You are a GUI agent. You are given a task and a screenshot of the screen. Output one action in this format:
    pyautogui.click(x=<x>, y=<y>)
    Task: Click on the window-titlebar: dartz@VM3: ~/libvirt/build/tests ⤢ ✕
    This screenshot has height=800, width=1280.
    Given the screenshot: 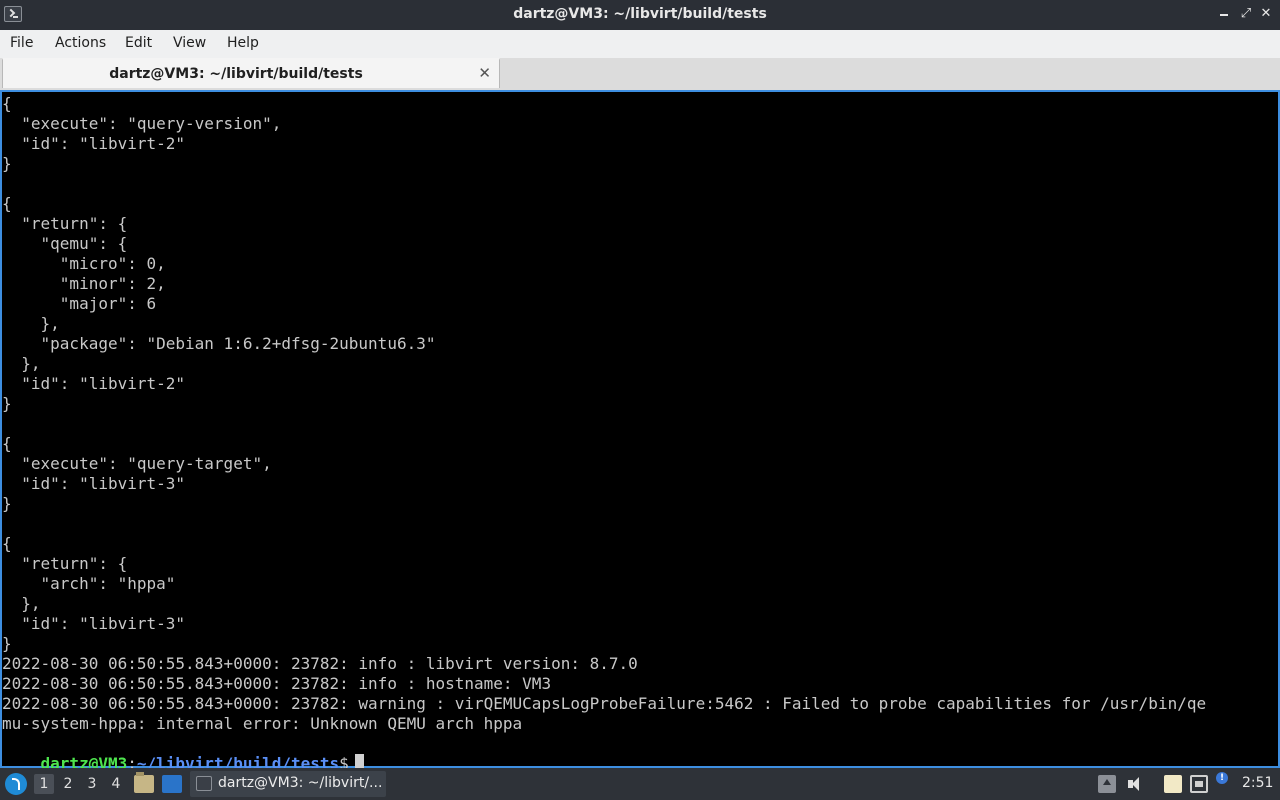 What is the action you would take?
    pyautogui.click(x=640, y=15)
    